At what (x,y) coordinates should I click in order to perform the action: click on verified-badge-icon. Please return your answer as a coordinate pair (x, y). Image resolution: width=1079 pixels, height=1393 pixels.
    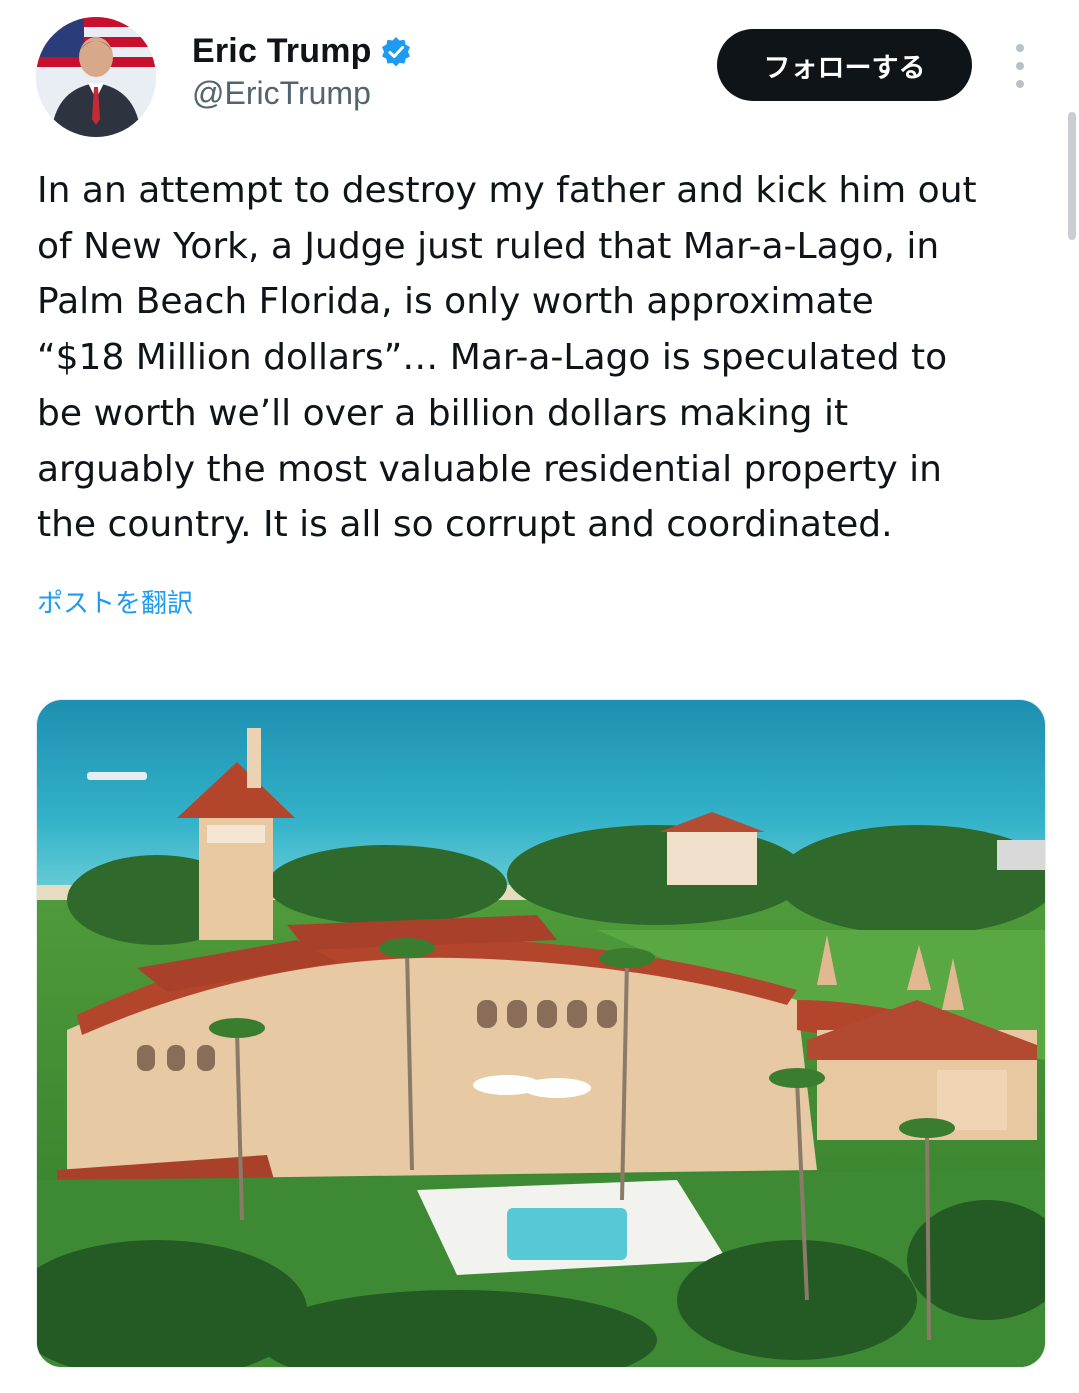
    Looking at the image, I should click on (396, 52).